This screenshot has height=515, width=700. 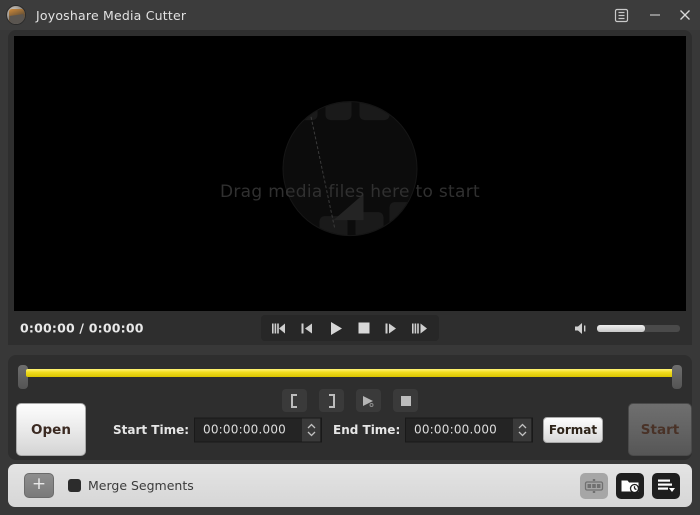 What do you see at coordinates (582, 328) in the screenshot?
I see `speaker-icon` at bounding box center [582, 328].